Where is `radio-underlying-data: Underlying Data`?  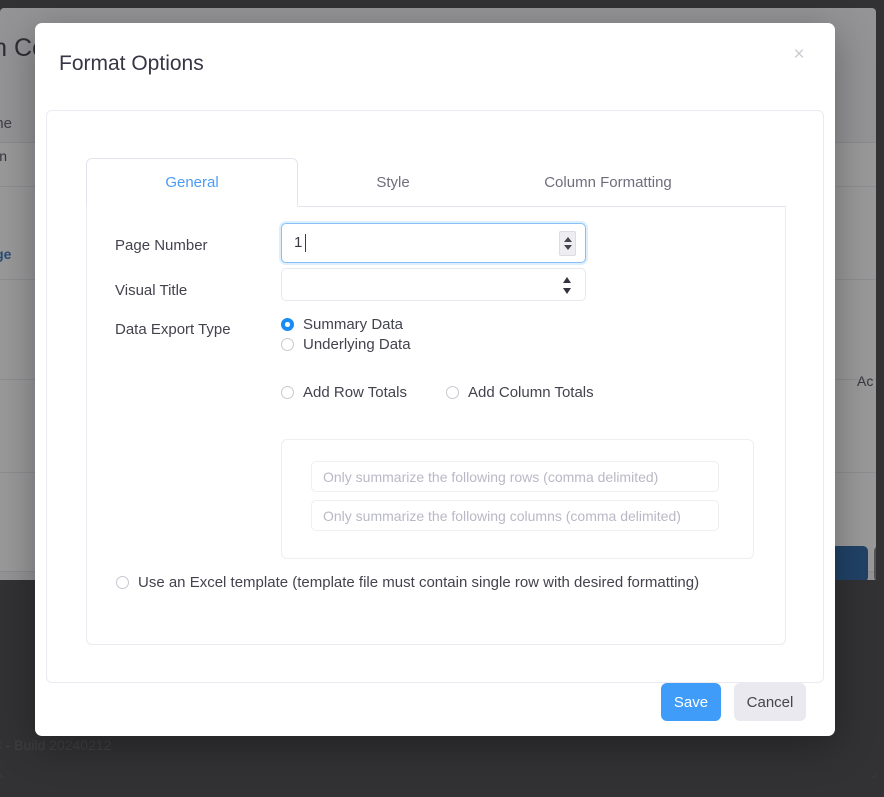 radio-underlying-data: Underlying Data is located at coordinates (346, 344).